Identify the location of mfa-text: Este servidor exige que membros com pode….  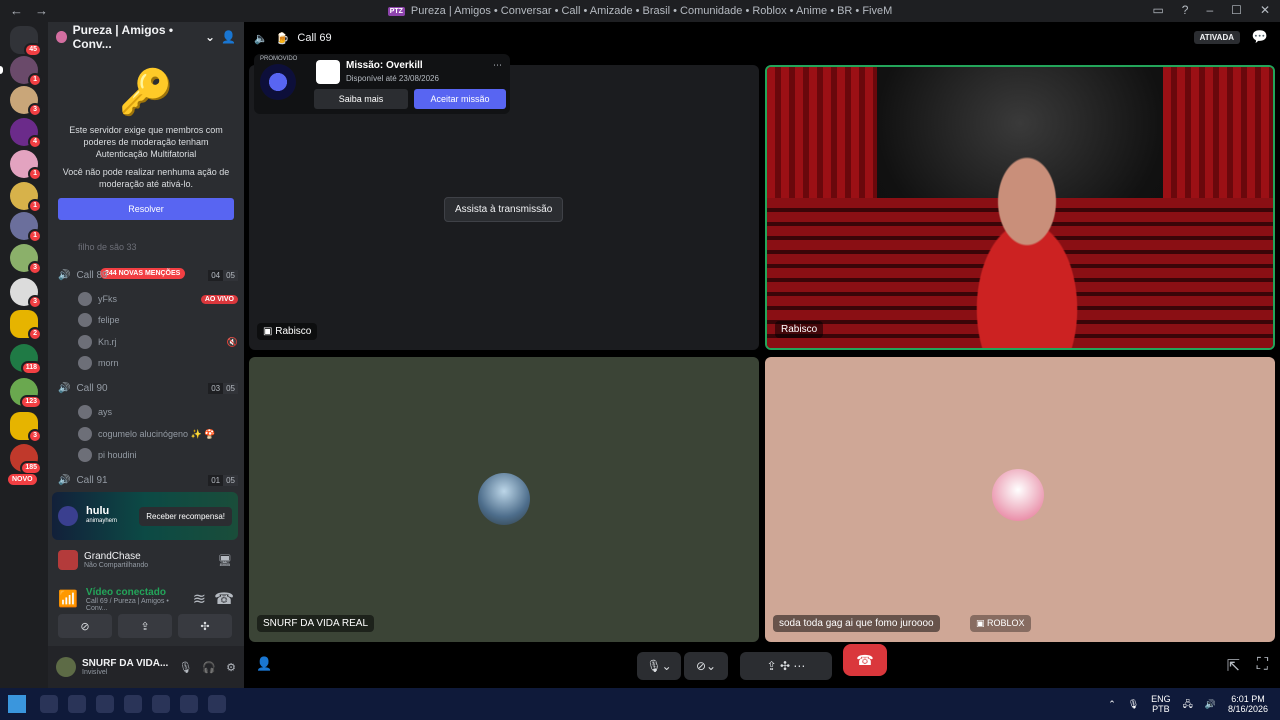
(146, 142).